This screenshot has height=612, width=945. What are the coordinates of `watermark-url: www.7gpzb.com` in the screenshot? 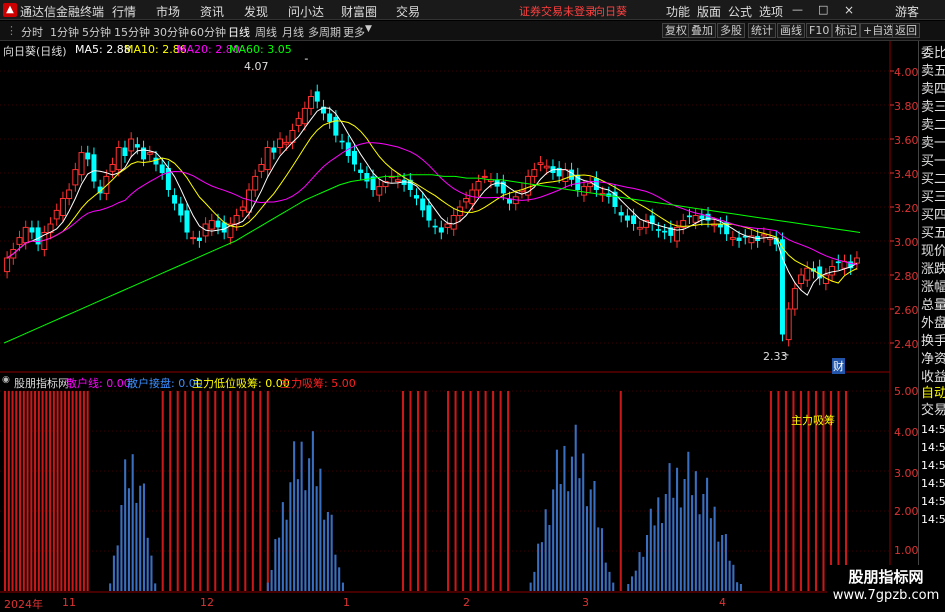 It's located at (886, 595).